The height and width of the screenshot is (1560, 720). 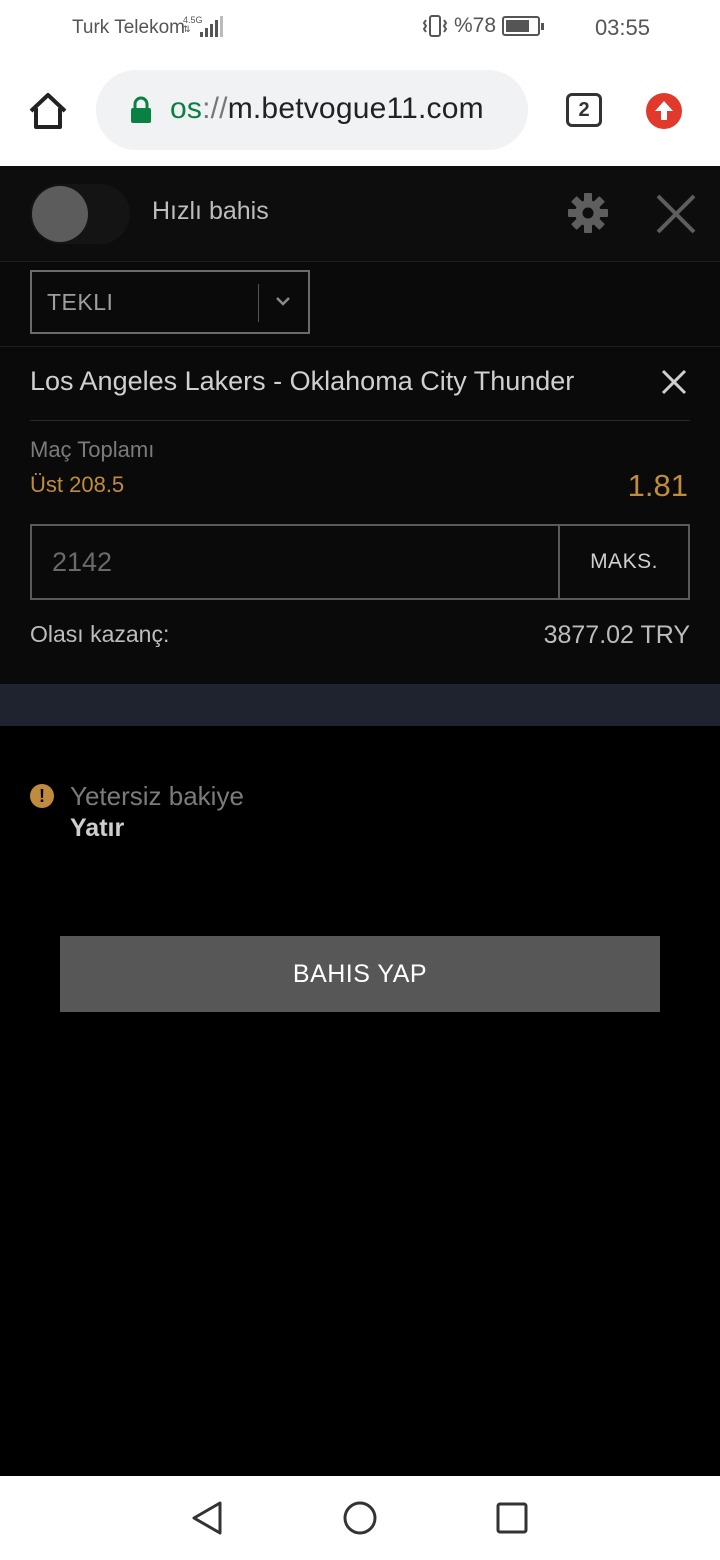 I want to click on toggle-knob, so click(x=60, y=214).